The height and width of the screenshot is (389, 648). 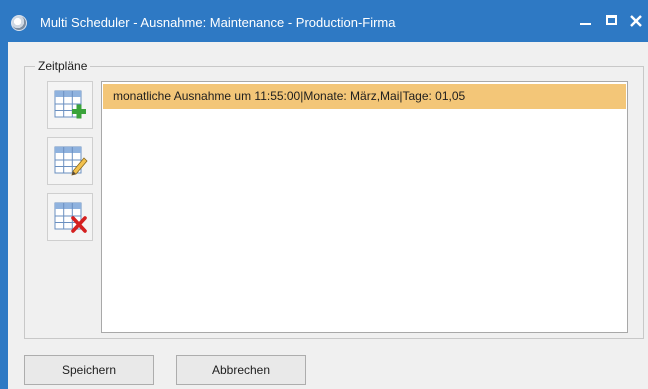 What do you see at coordinates (241, 370) in the screenshot?
I see `cancel-button: Abbrechen` at bounding box center [241, 370].